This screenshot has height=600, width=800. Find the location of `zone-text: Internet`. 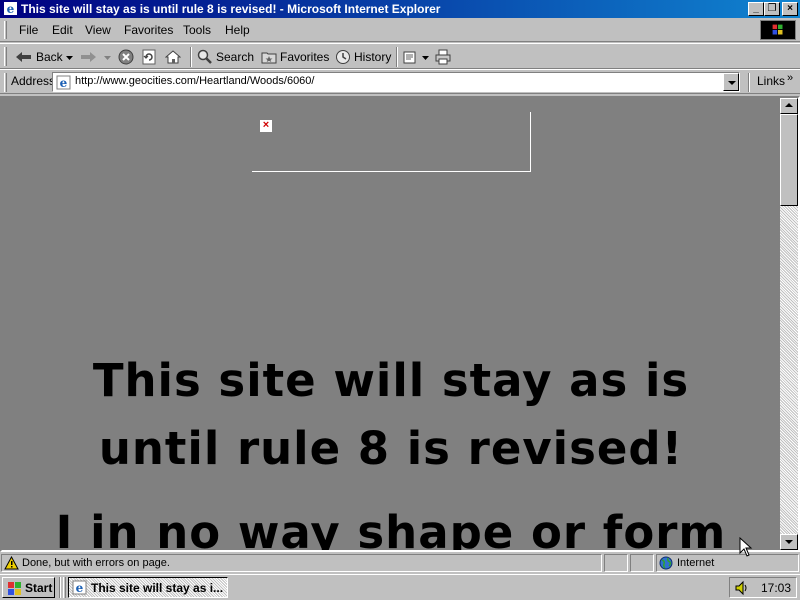

zone-text: Internet is located at coordinates (696, 563).